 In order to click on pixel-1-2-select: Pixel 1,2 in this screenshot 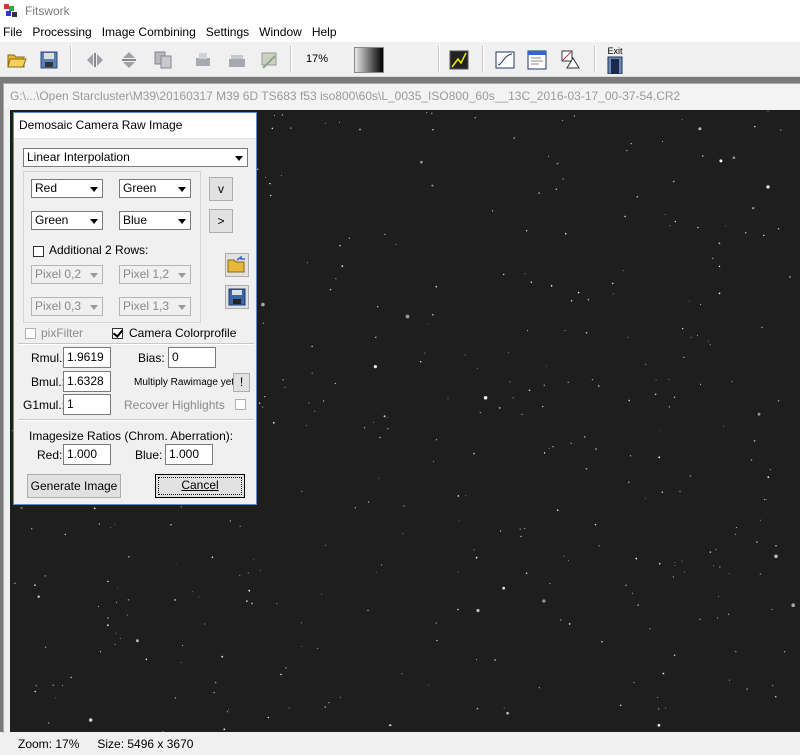, I will do `click(155, 274)`.